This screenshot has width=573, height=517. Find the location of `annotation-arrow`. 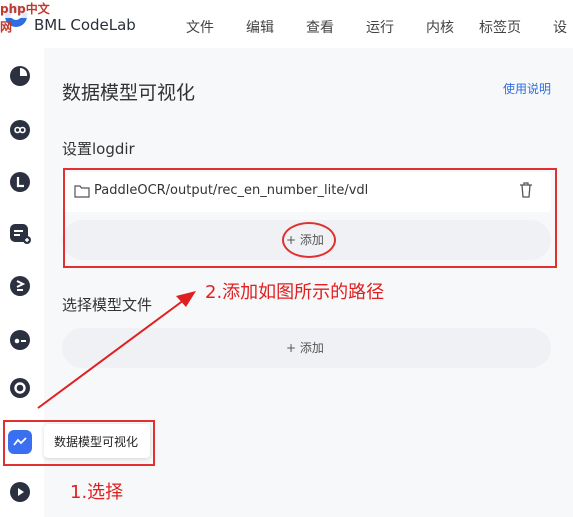

annotation-arrow is located at coordinates (116, 350).